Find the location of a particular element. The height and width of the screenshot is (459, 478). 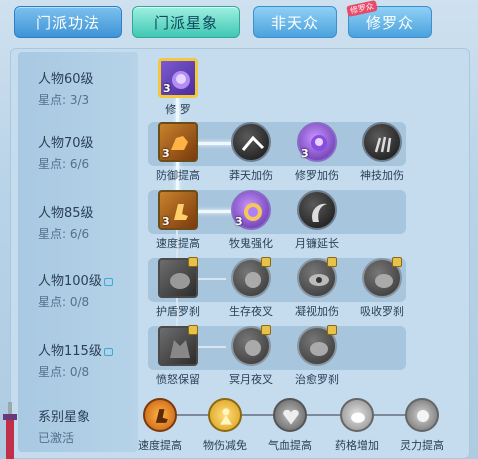

node-label: 神技加伤 is located at coordinates (382, 175).